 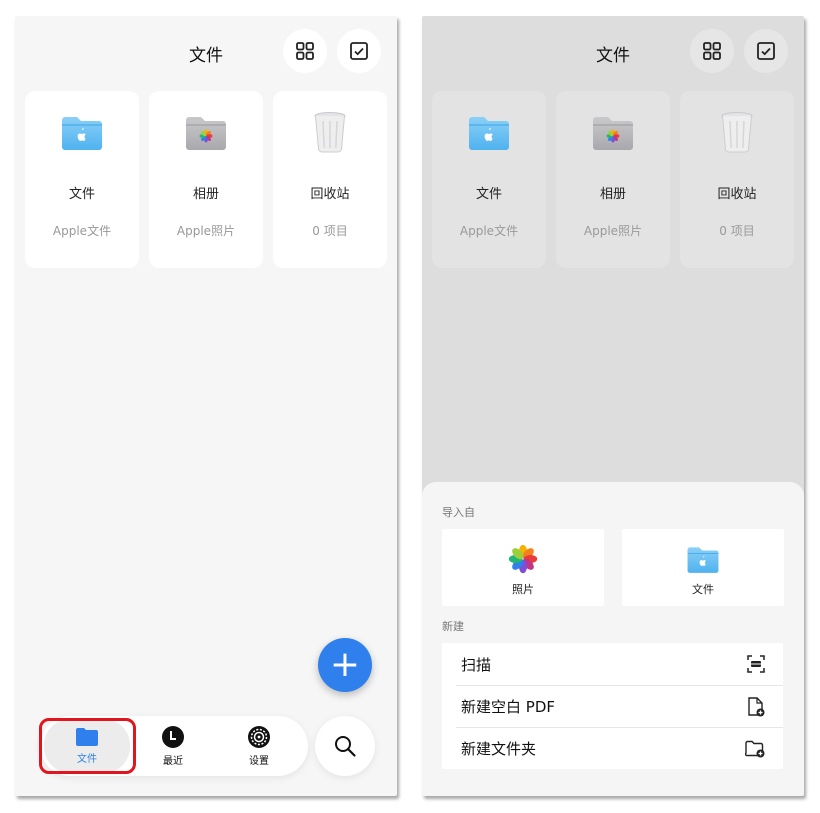 What do you see at coordinates (458, 512) in the screenshot?
I see `section-title-import: 导入自` at bounding box center [458, 512].